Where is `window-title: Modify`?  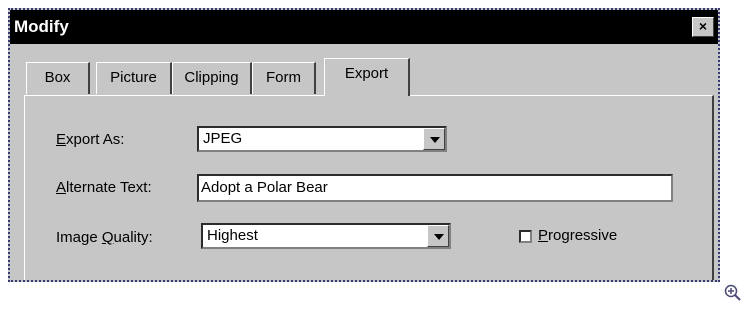 window-title: Modify is located at coordinates (41, 26).